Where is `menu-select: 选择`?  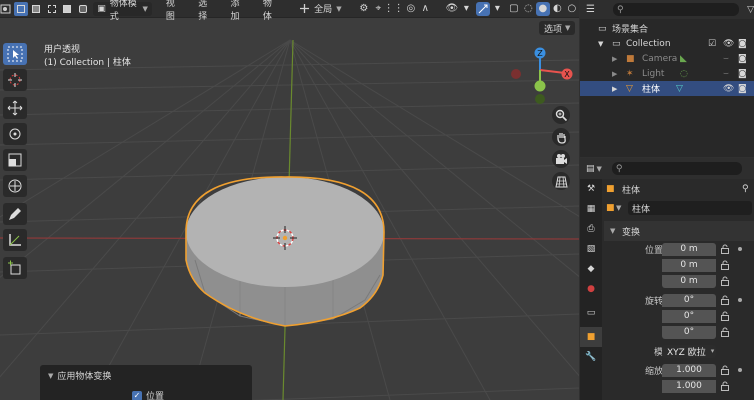 menu-select: 选择 is located at coordinates (206, 11).